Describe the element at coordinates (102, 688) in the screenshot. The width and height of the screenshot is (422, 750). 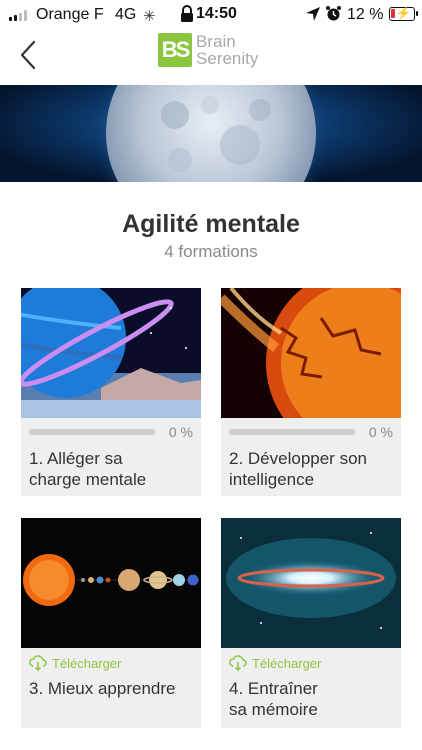
I see `formation-title: 3. Mieux apprendre` at that location.